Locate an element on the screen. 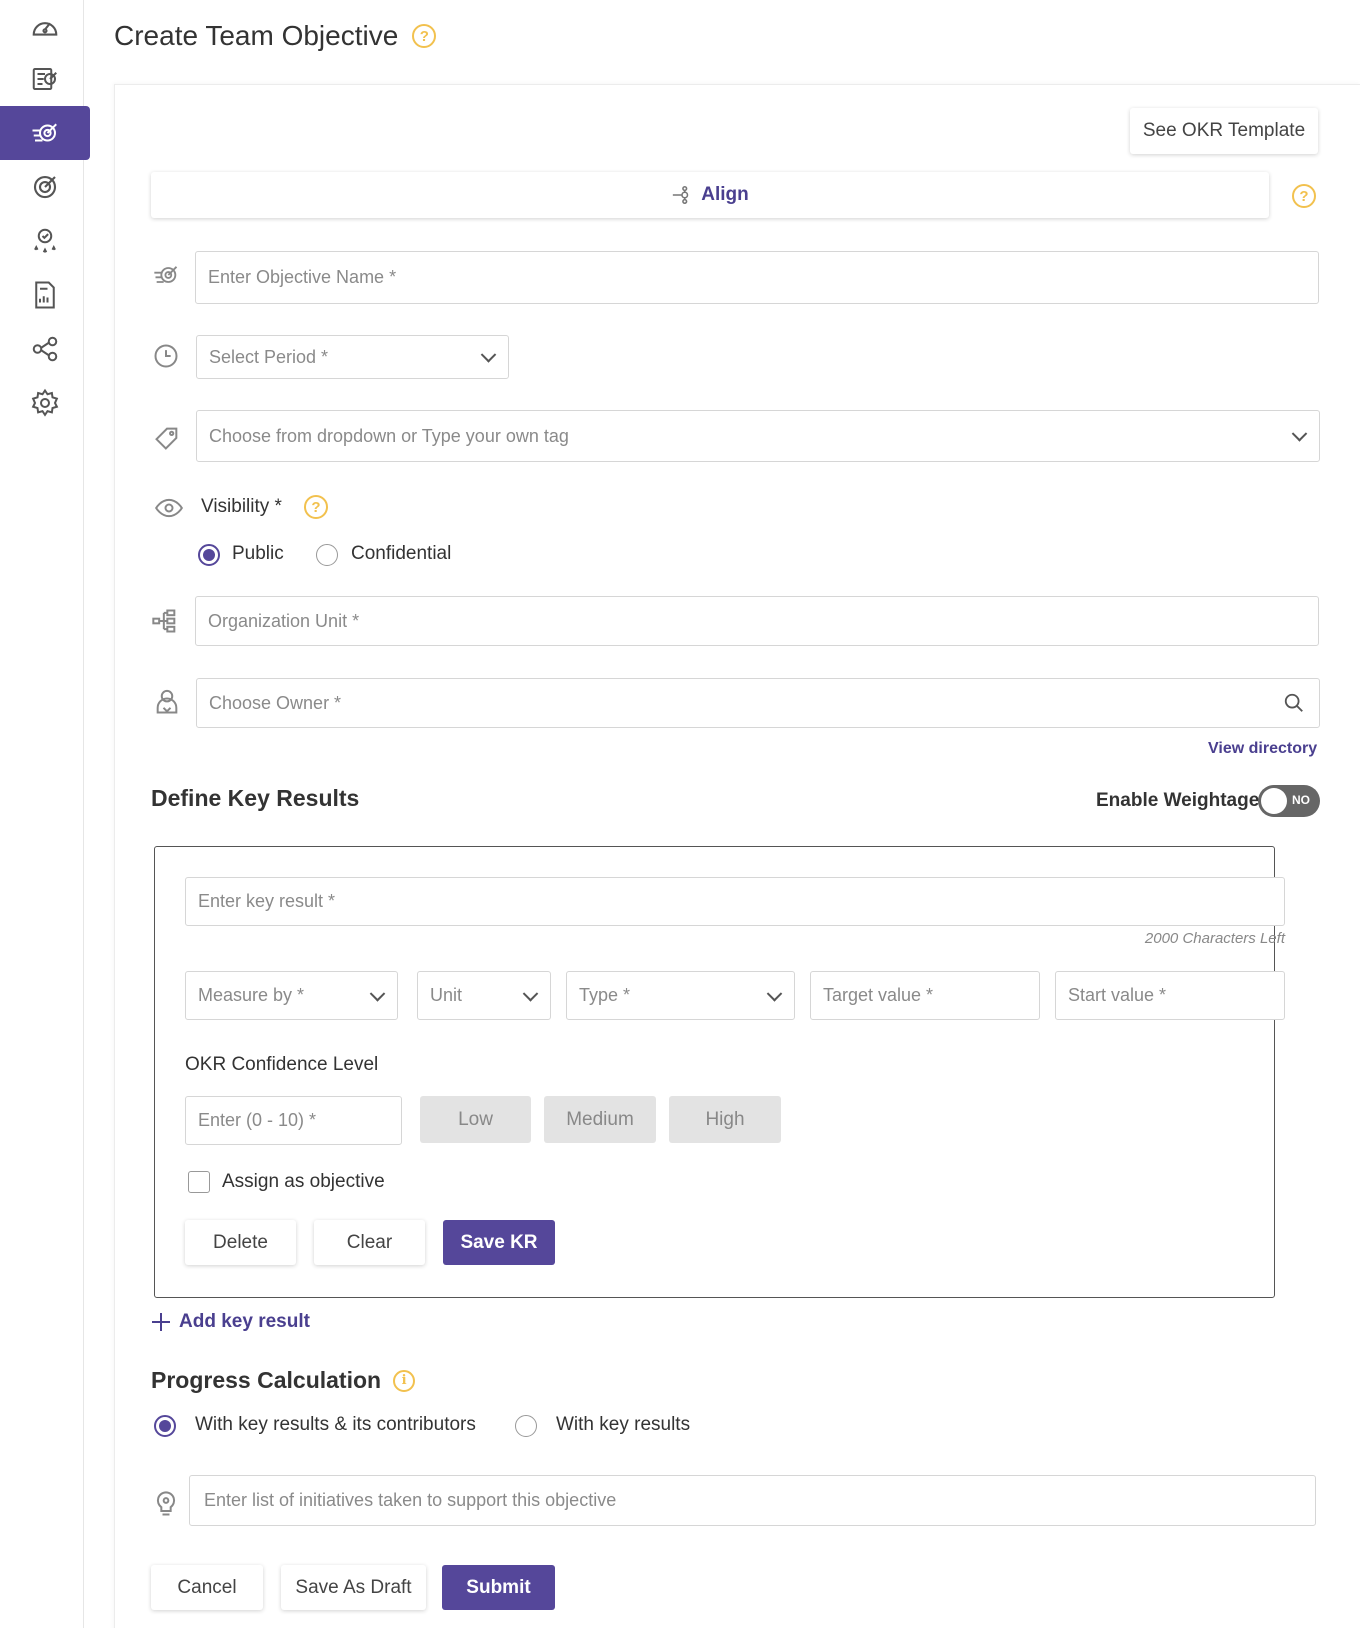  org-unit-row-icon is located at coordinates (165, 621).